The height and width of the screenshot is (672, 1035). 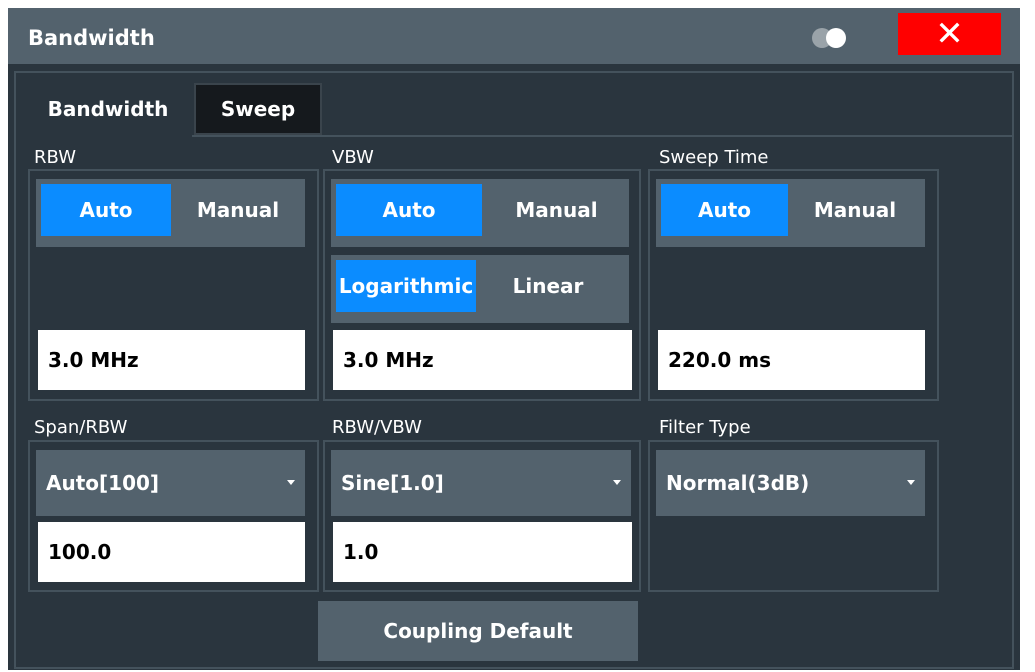 I want to click on span-rbw-label: Span/RBW, so click(x=81, y=427).